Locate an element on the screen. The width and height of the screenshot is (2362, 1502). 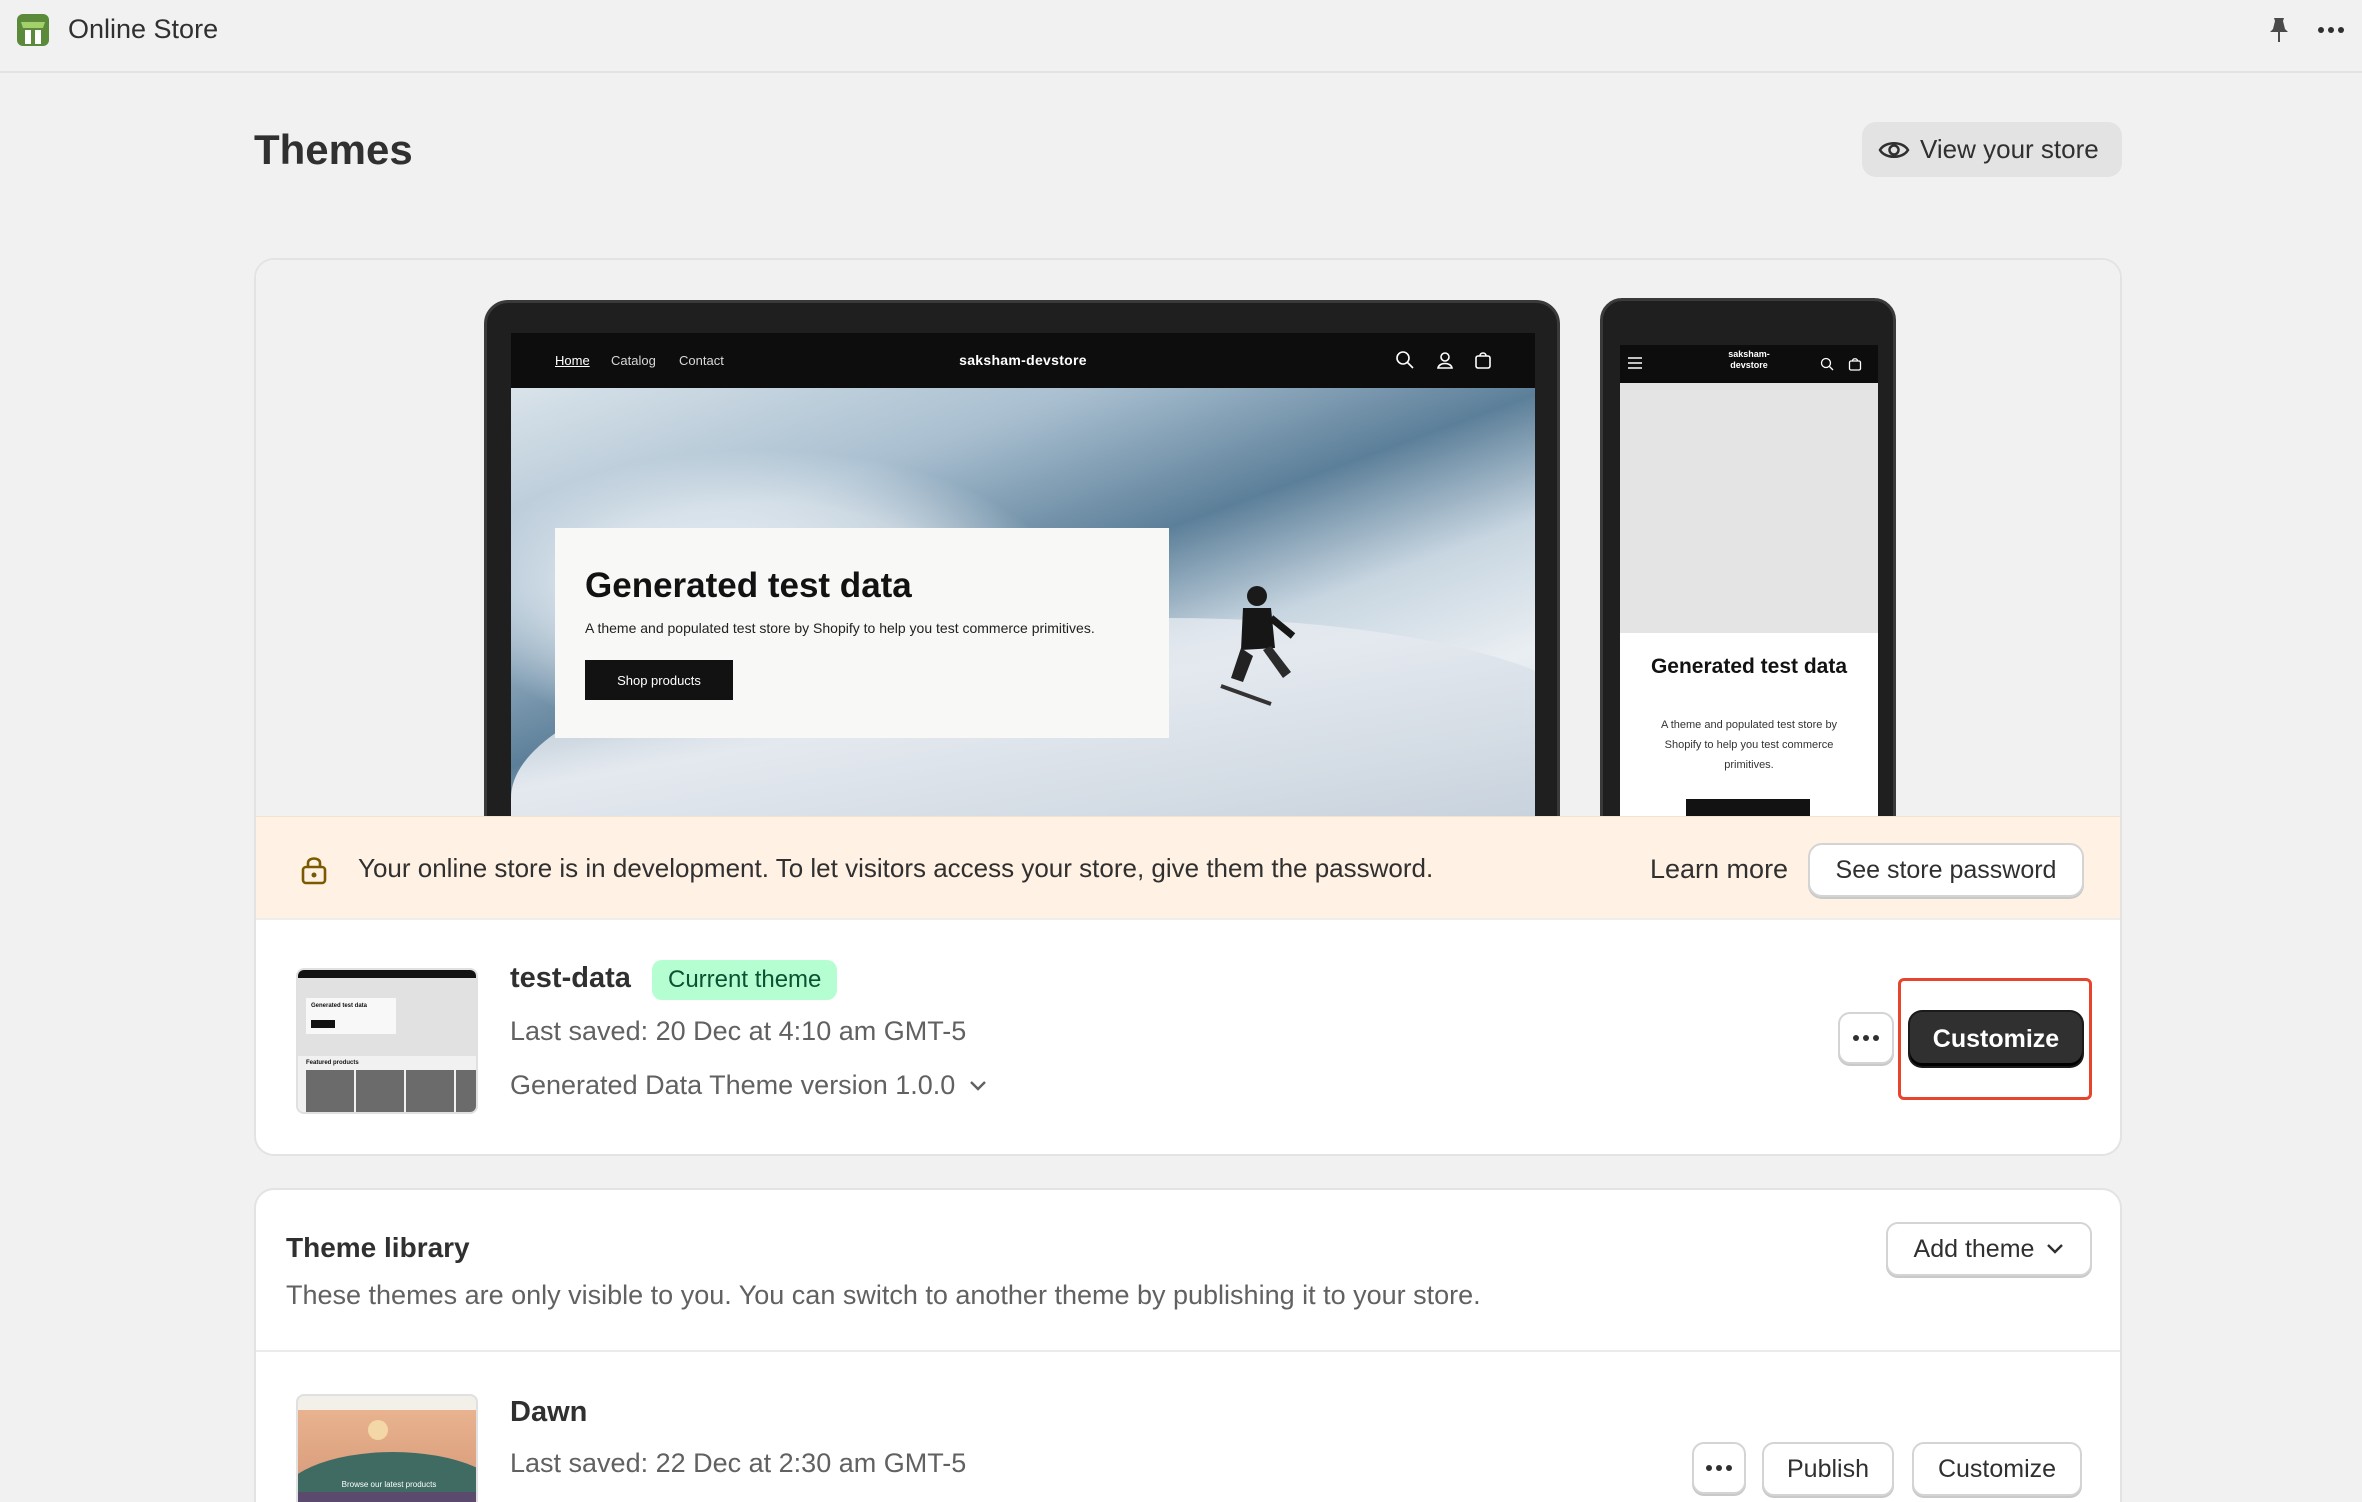
storefront-name: saksham-devstore is located at coordinates (1023, 360).